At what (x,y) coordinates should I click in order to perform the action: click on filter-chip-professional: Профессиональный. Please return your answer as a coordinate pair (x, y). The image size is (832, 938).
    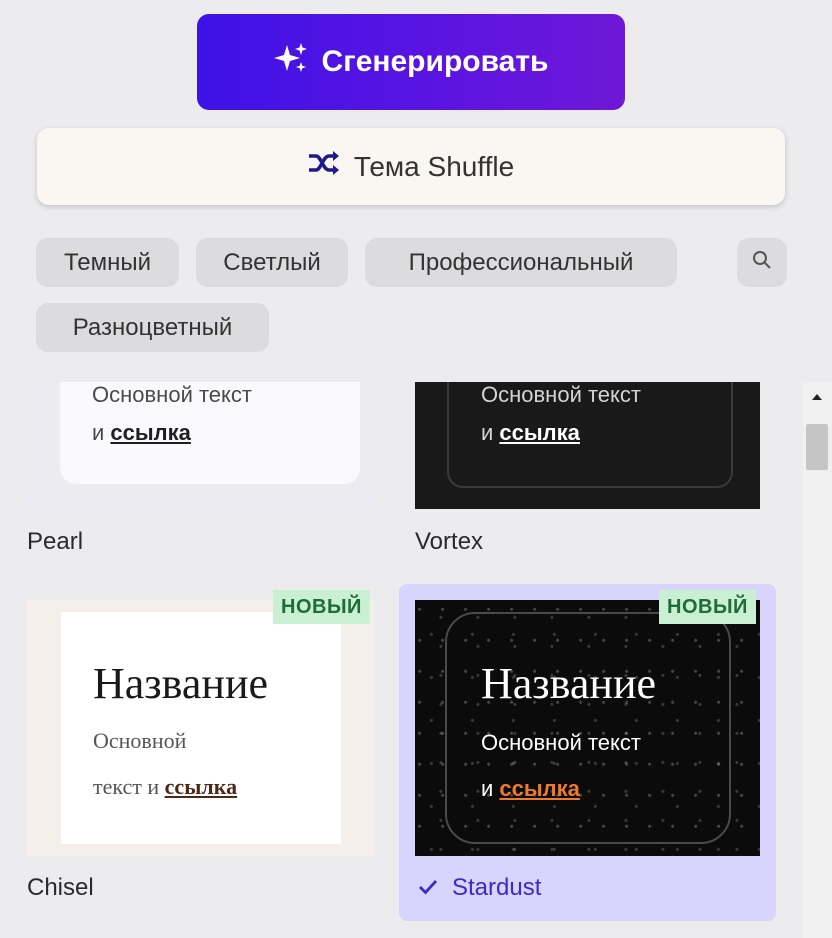
    Looking at the image, I should click on (521, 262).